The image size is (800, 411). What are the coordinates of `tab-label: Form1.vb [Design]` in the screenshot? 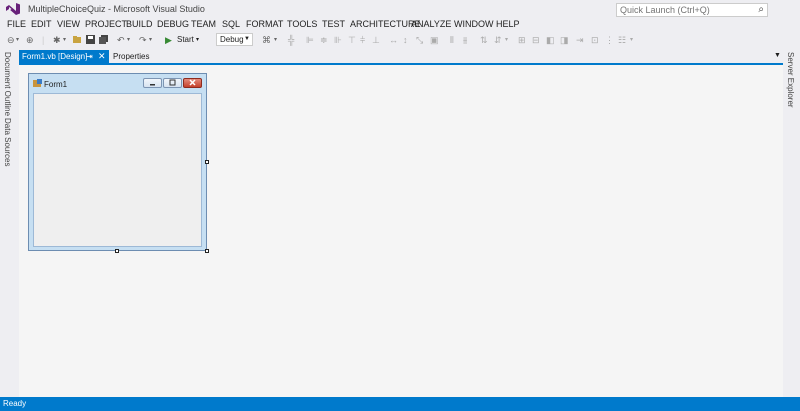 It's located at (55, 56).